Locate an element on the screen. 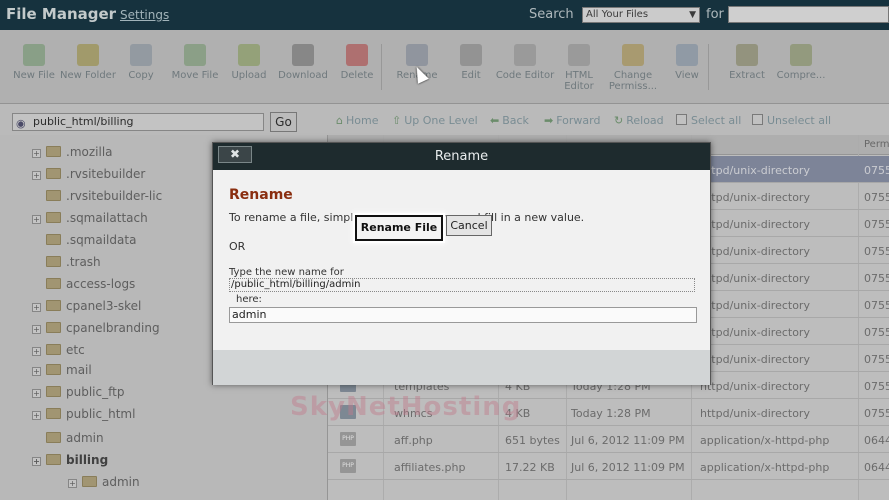  dialog-close-button: ✖ is located at coordinates (235, 154).